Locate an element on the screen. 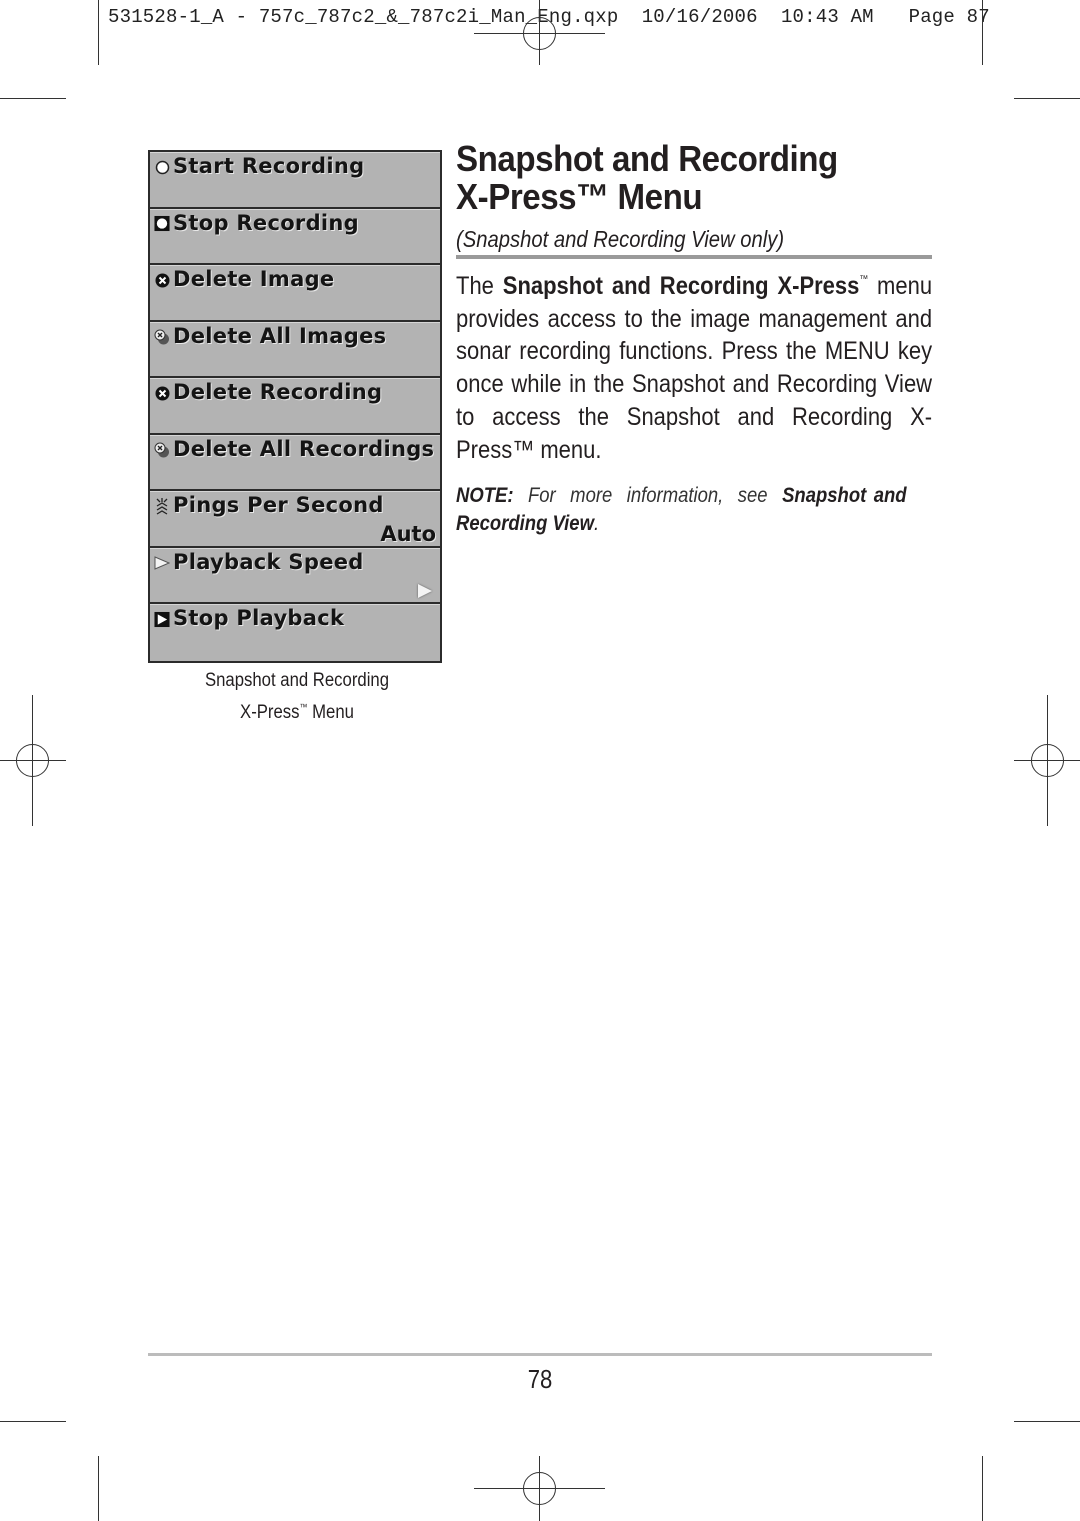 The height and width of the screenshot is (1521, 1080). title-line-2: X-Press™ Menu is located at coordinates (579, 196).